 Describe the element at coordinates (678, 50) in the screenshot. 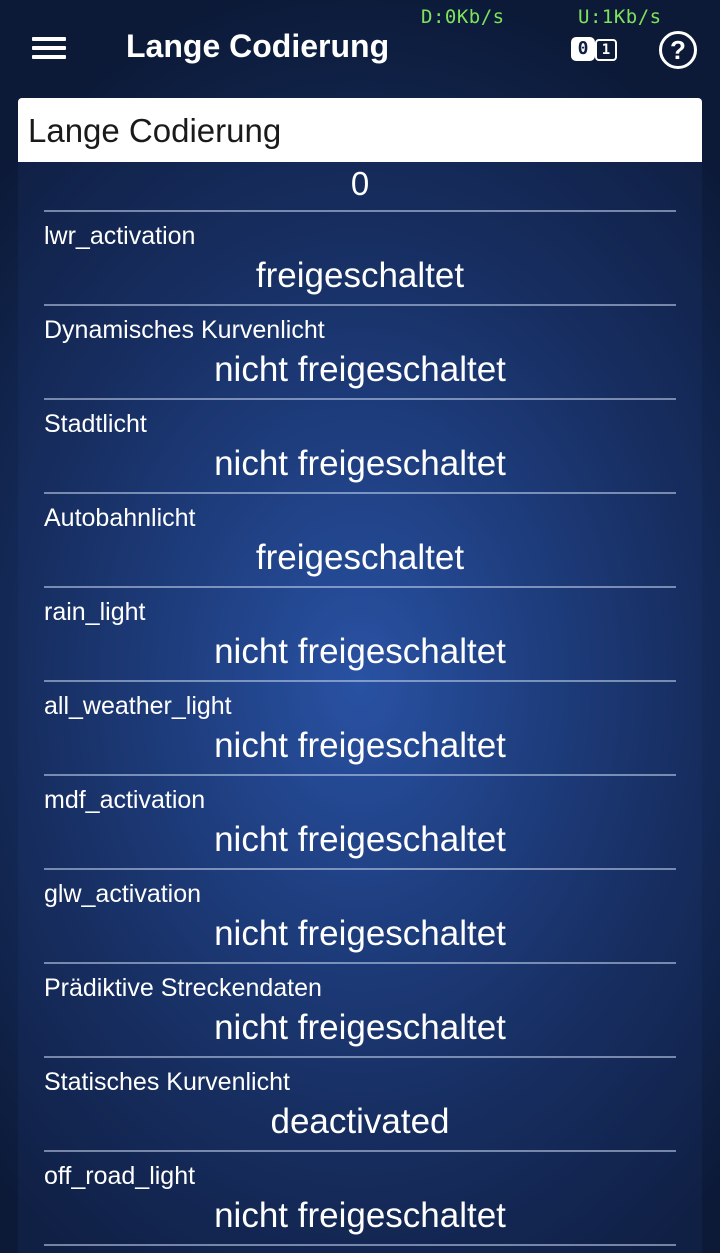

I see `help-icon: ?` at that location.